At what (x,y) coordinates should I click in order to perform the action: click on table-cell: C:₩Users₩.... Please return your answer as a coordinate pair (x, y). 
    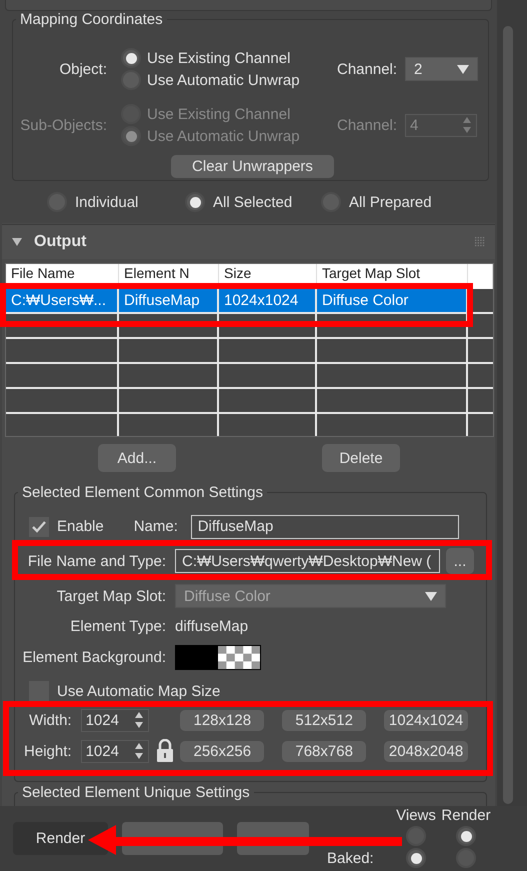
    Looking at the image, I should click on (62, 300).